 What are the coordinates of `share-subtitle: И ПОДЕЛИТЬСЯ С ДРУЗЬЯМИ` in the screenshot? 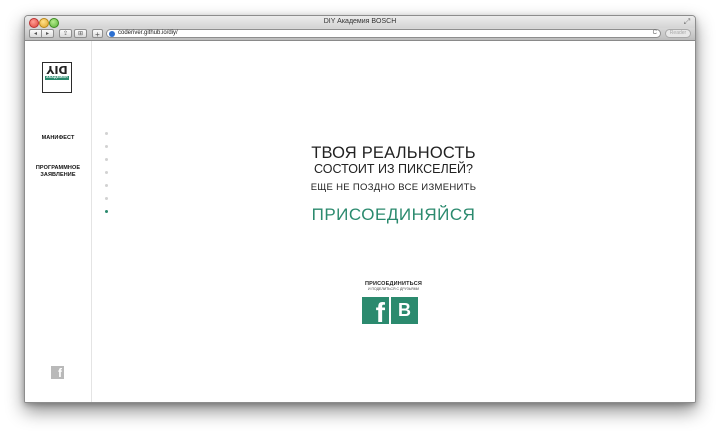 It's located at (393, 289).